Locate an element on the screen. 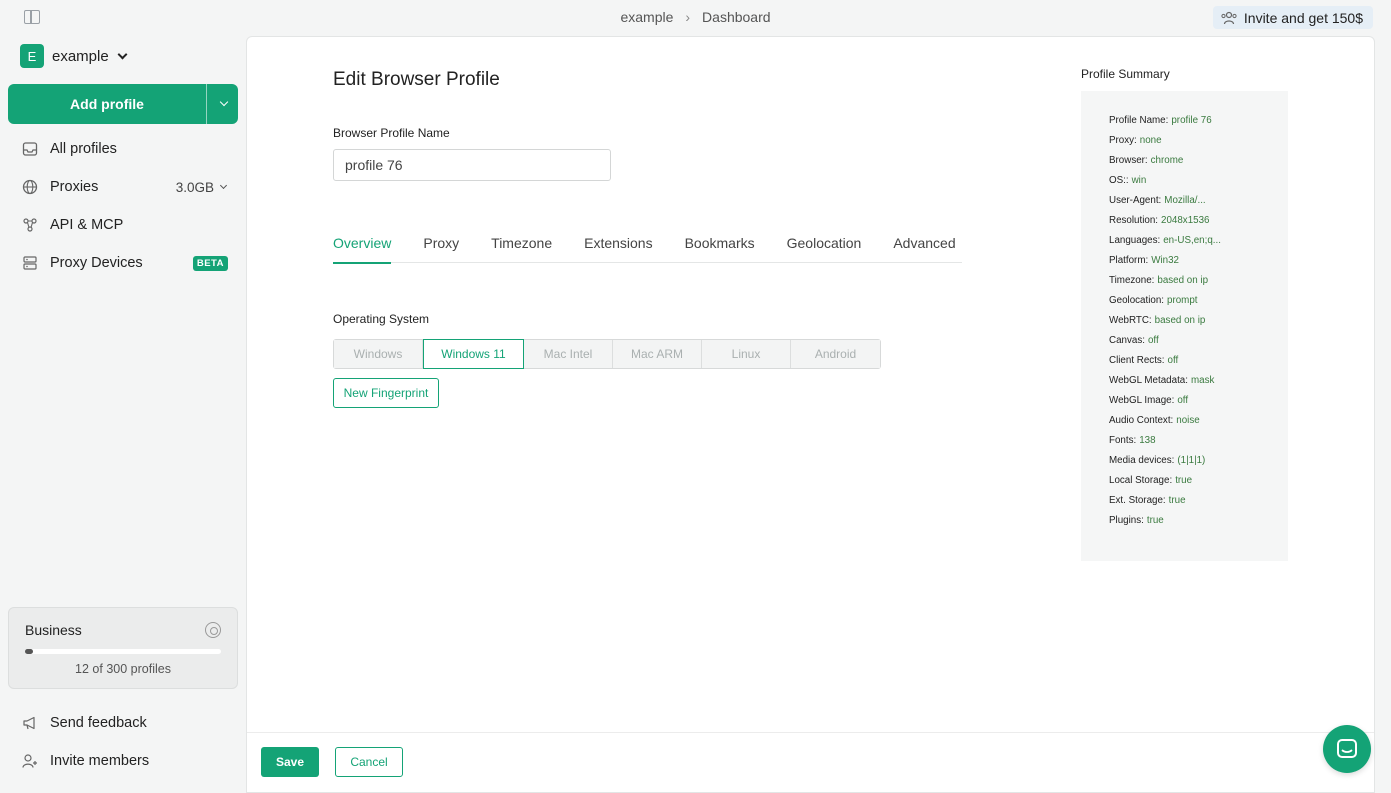 This screenshot has width=1391, height=793. add-profile-button: Add profile is located at coordinates (107, 104).